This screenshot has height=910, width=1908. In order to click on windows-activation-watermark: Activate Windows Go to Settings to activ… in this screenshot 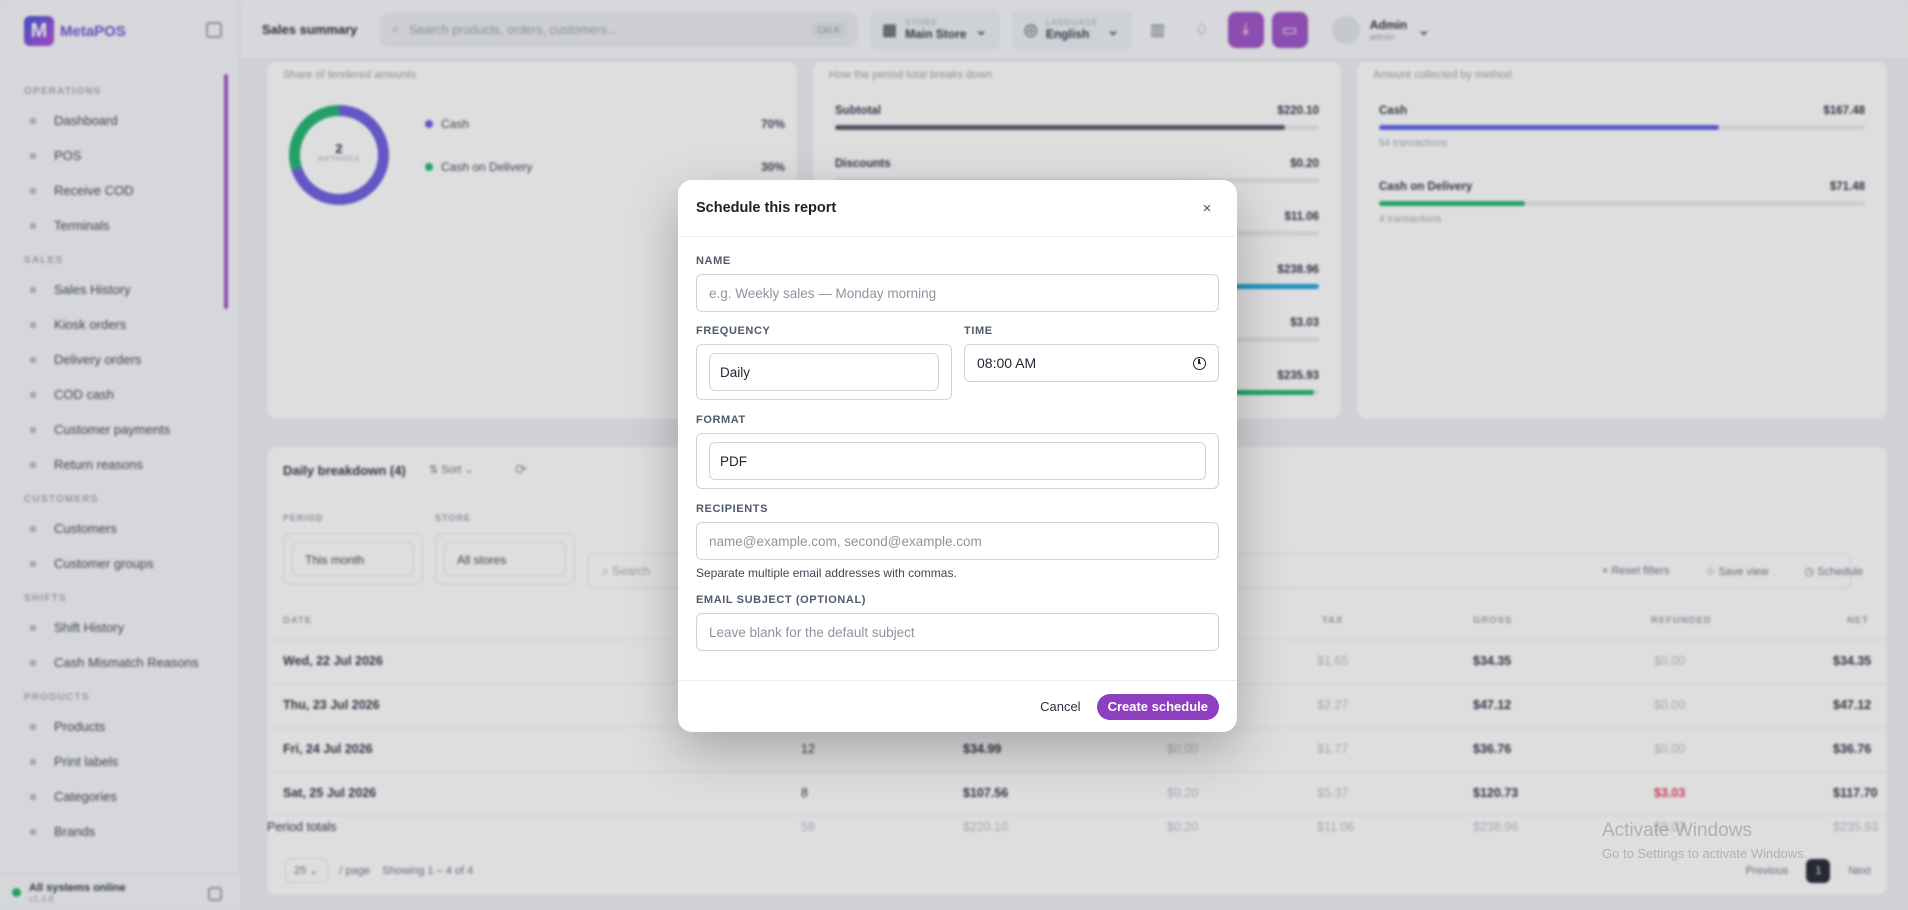, I will do `click(1704, 840)`.